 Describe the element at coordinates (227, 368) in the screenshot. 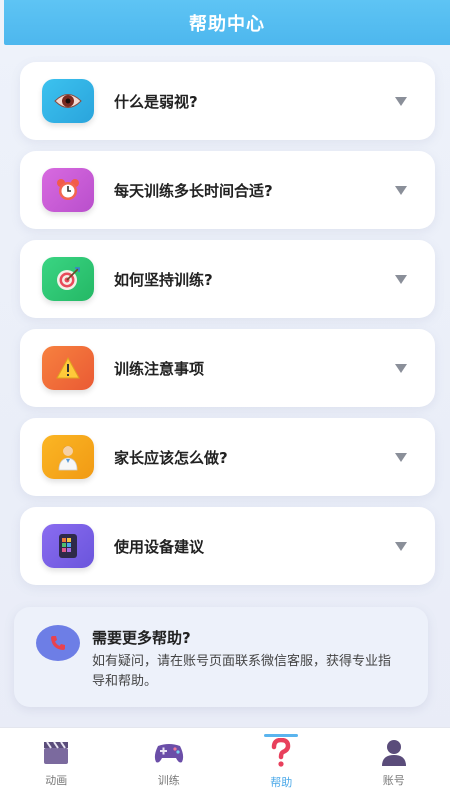

I see `faq-item-precautions: 训练注意事项` at that location.